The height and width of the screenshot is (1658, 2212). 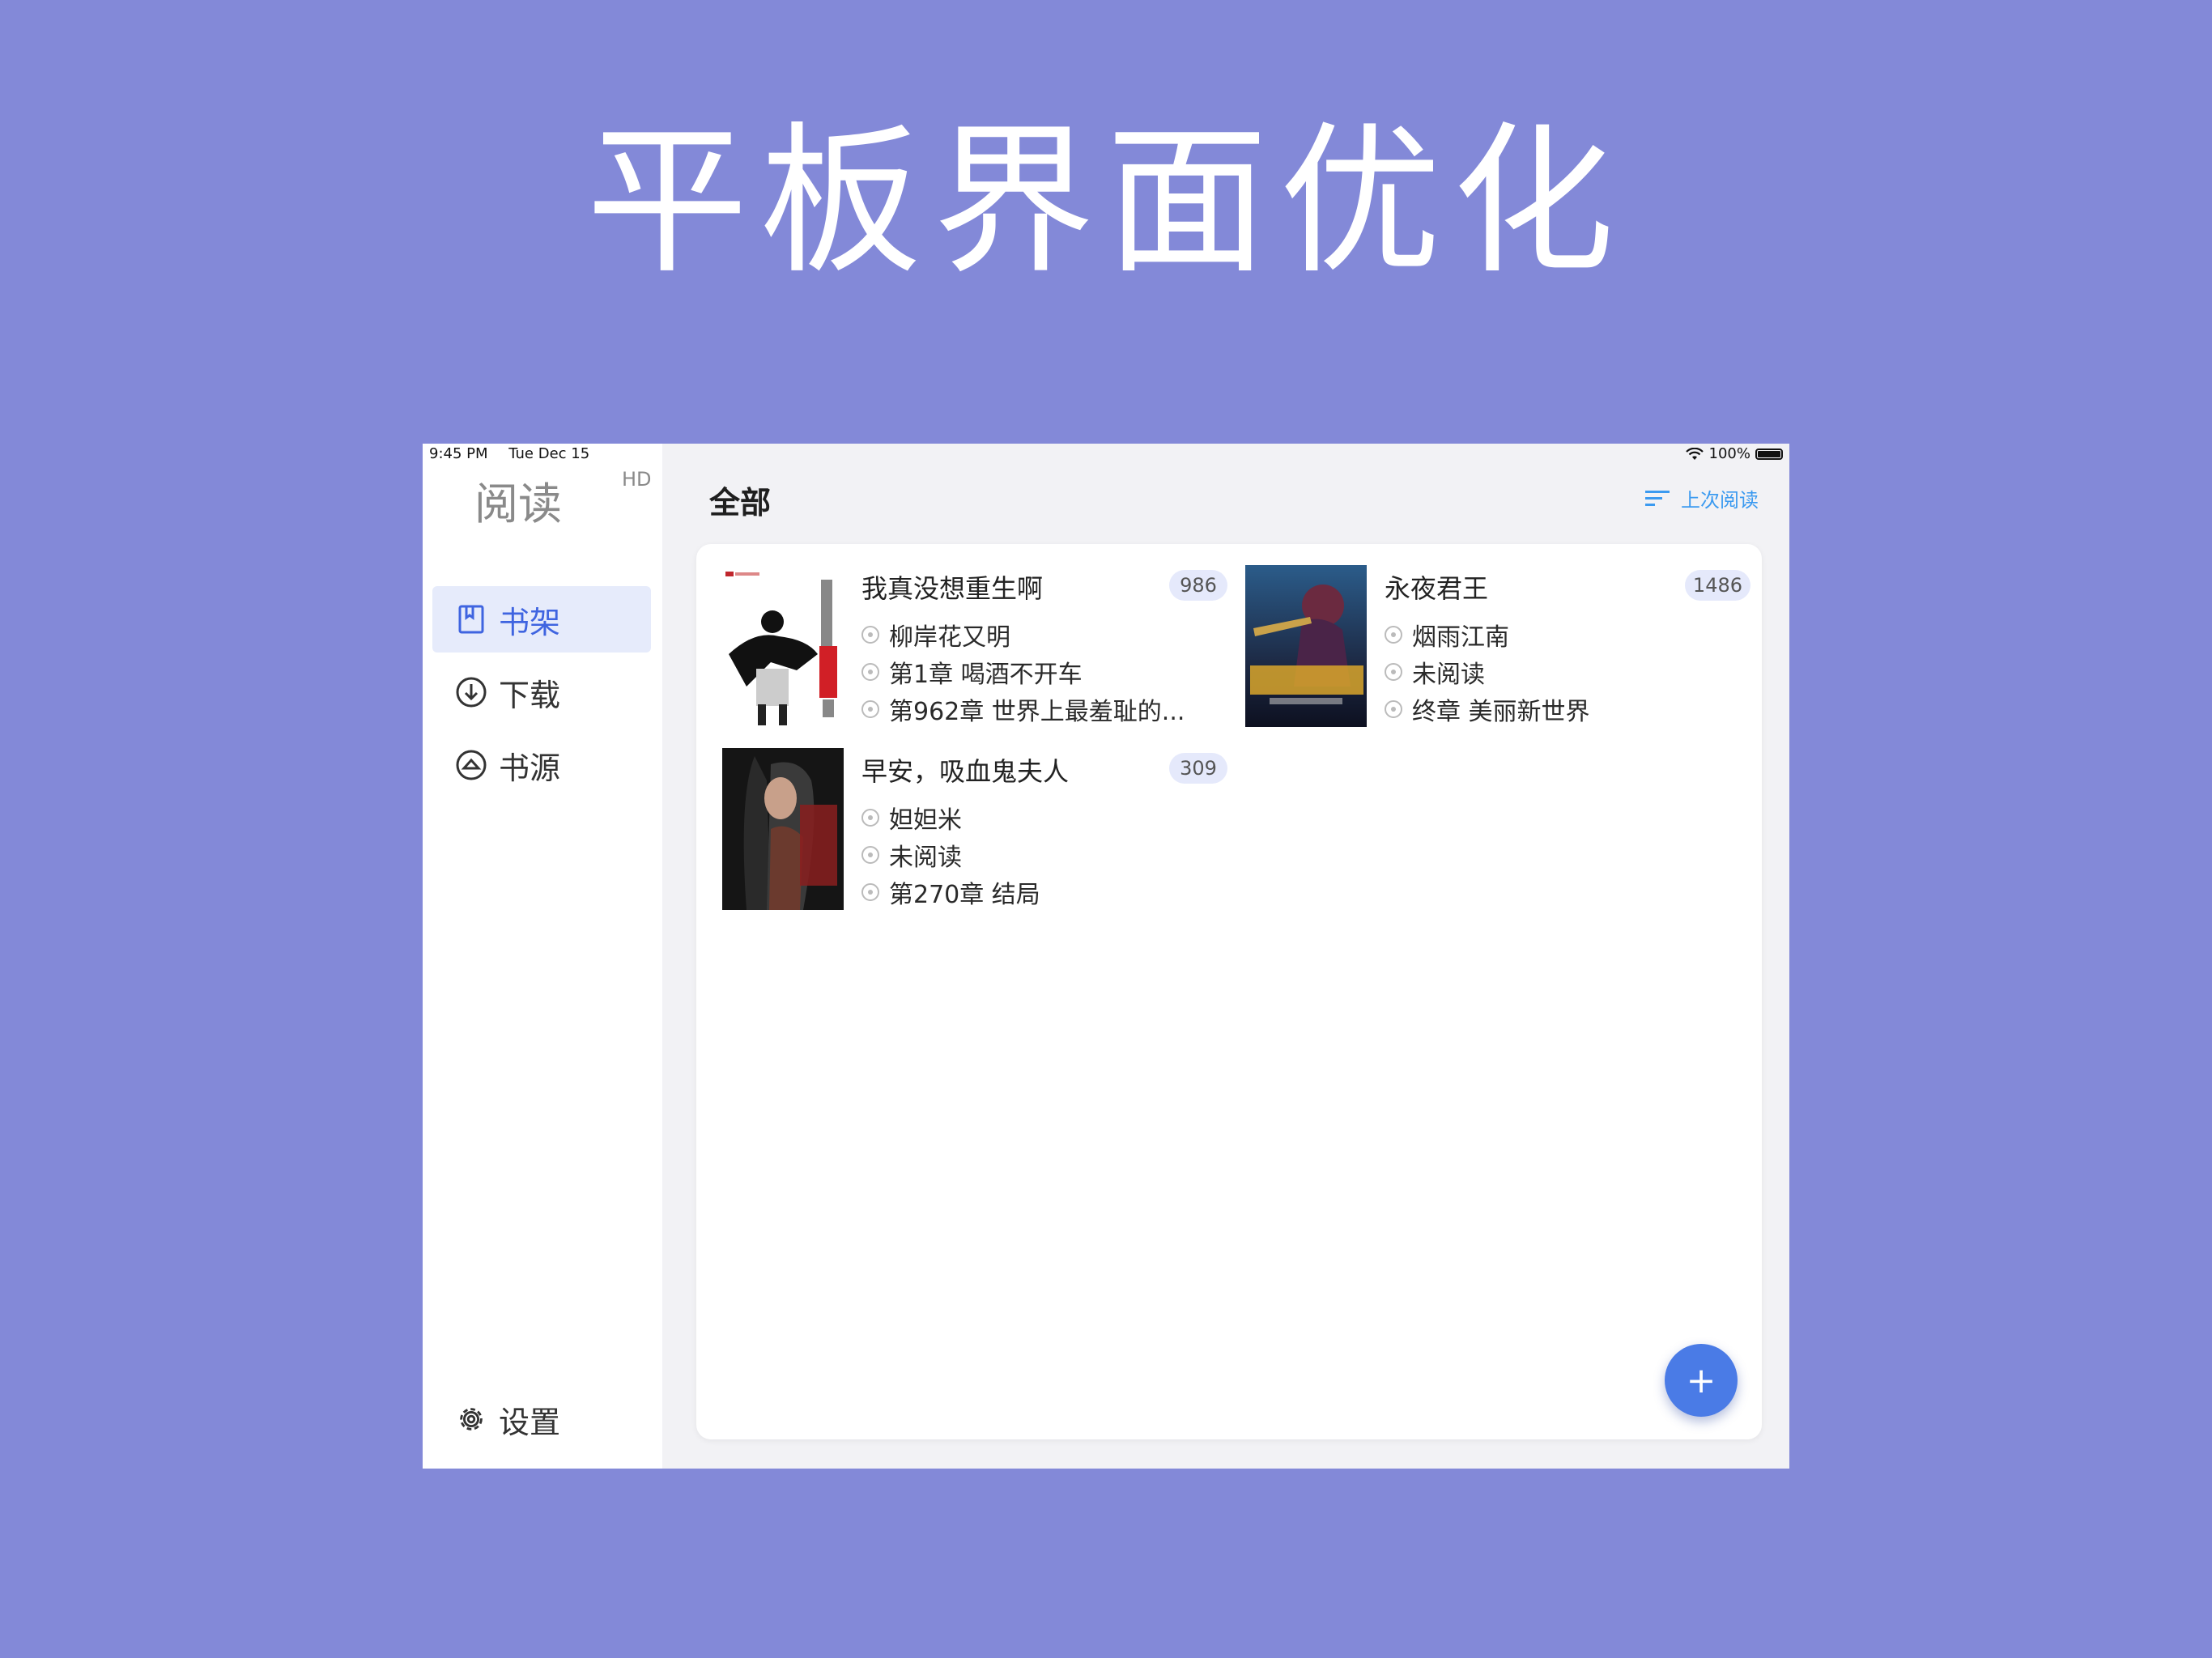 What do you see at coordinates (549, 453) in the screenshot?
I see `status-date: Tue Dec 15` at bounding box center [549, 453].